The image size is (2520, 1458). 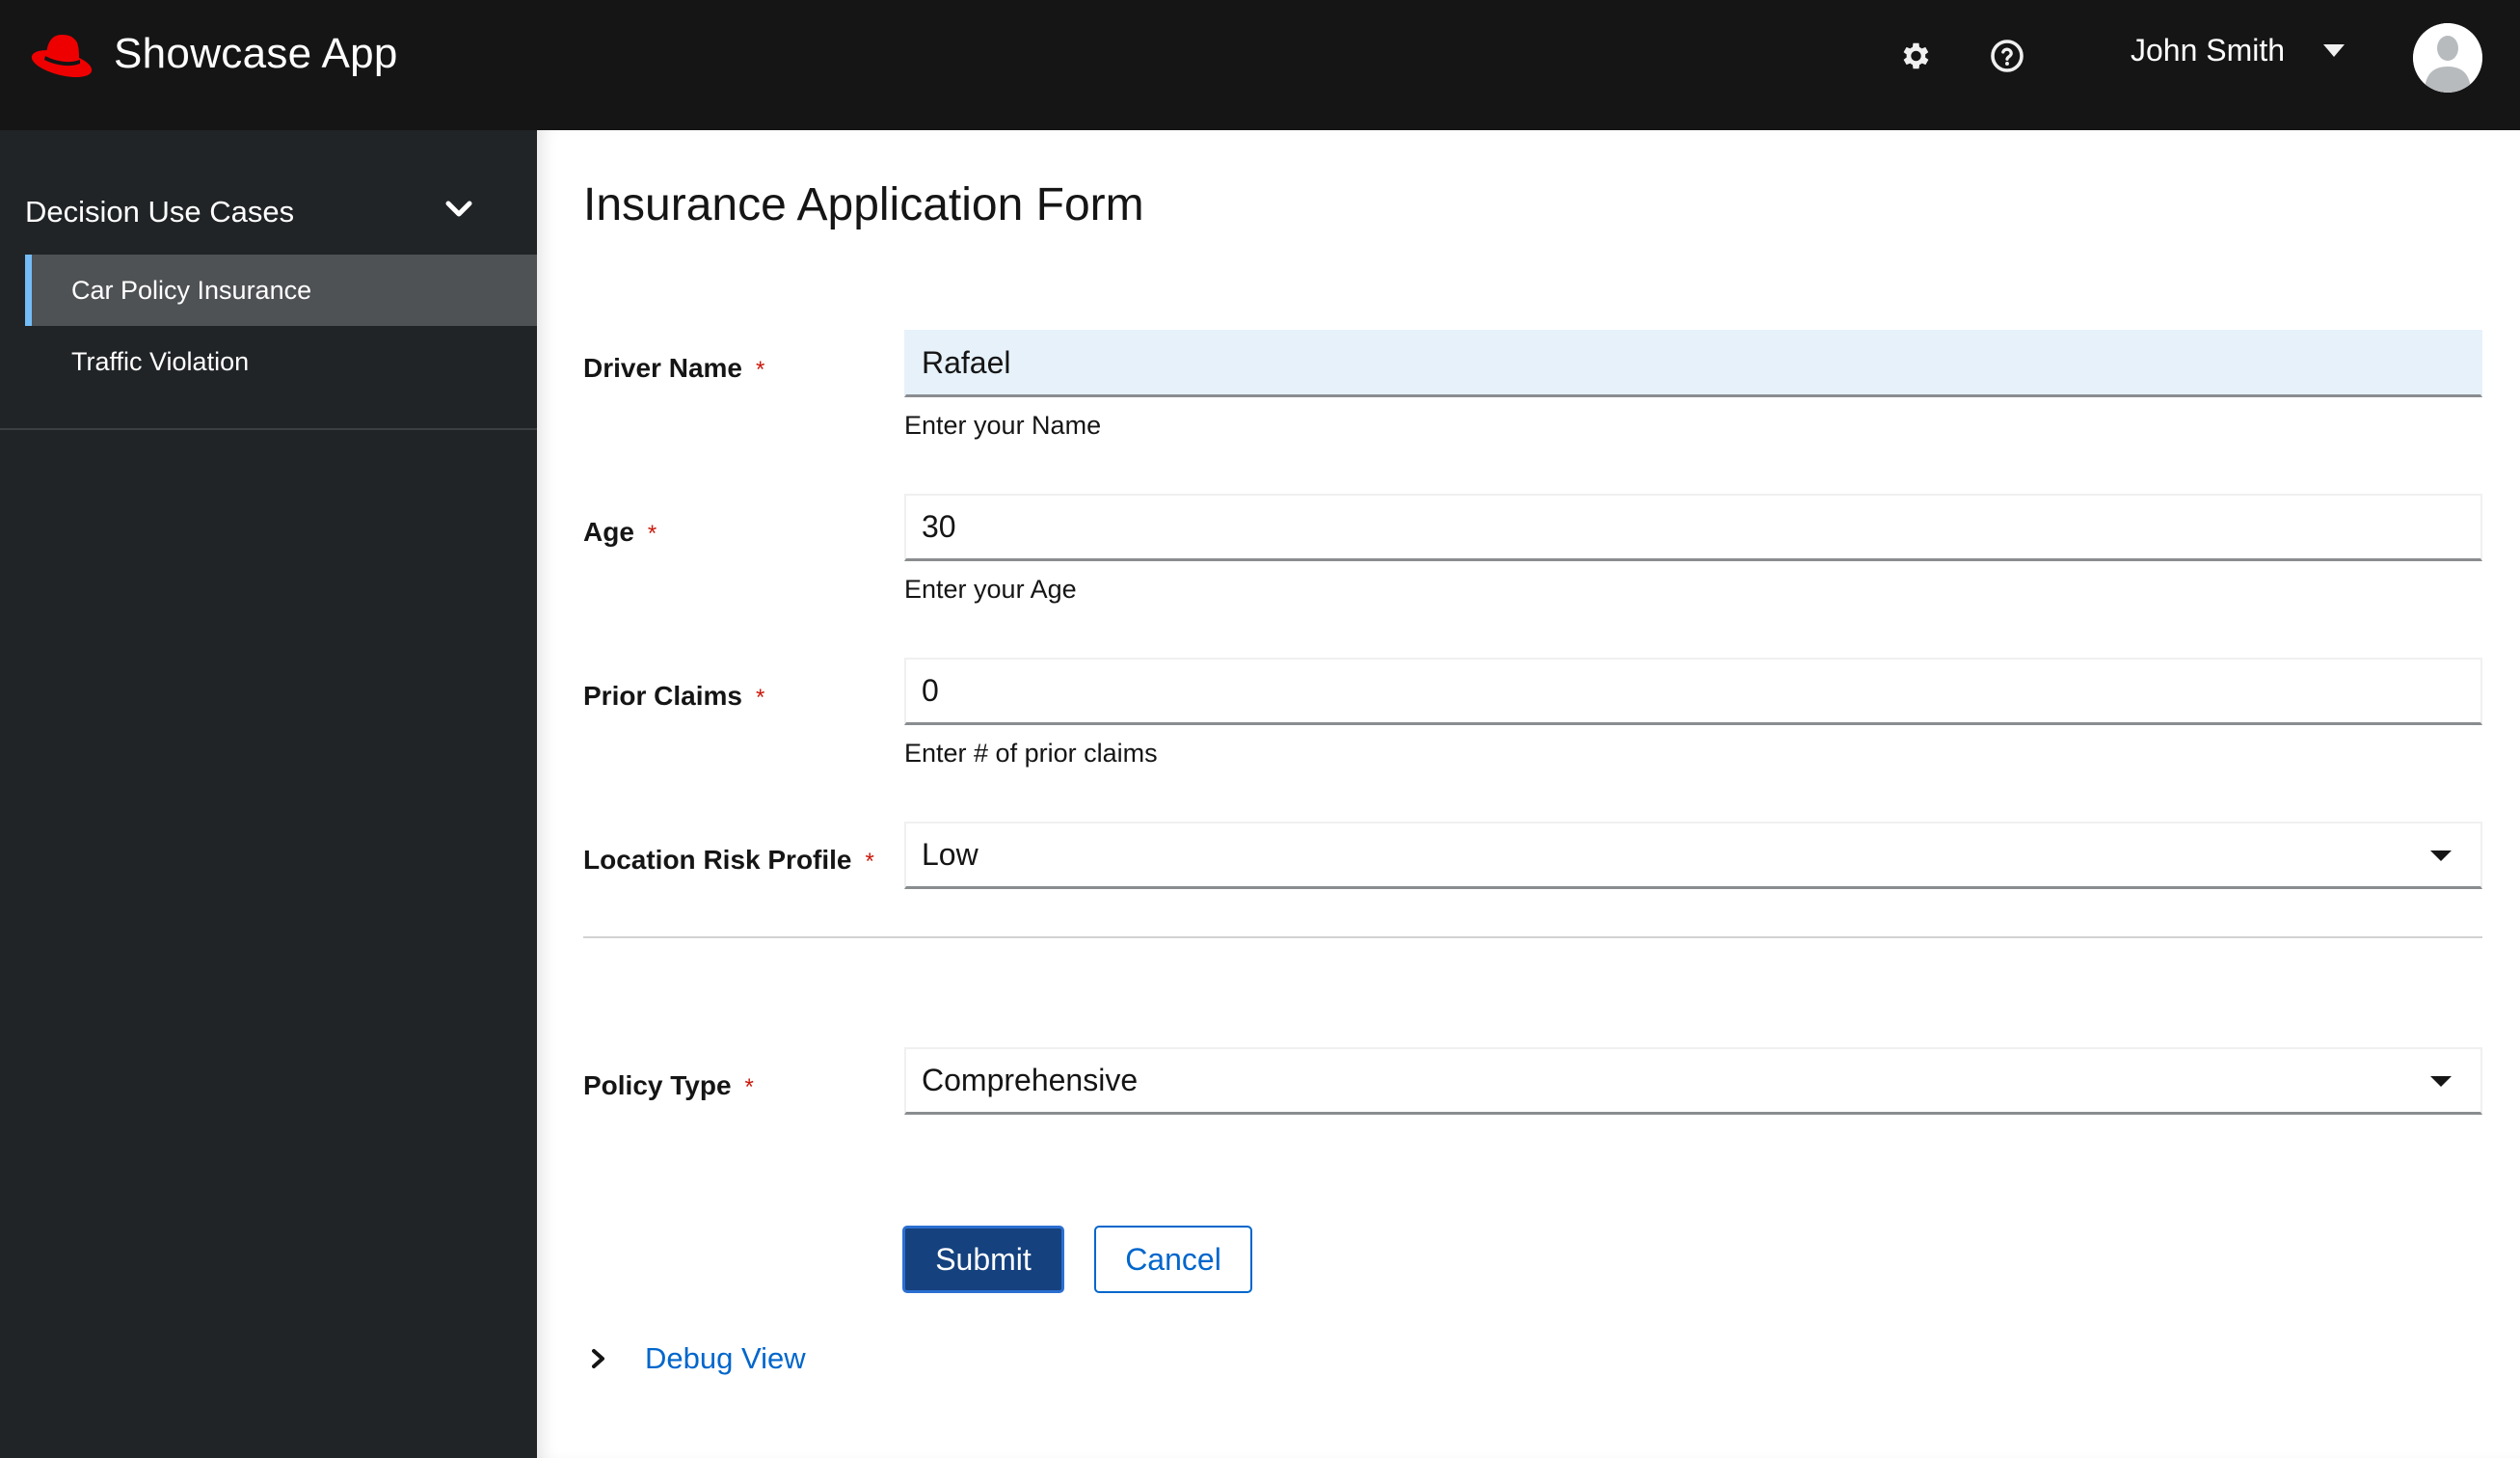 What do you see at coordinates (1173, 1259) in the screenshot?
I see `cancel-button: Cancel` at bounding box center [1173, 1259].